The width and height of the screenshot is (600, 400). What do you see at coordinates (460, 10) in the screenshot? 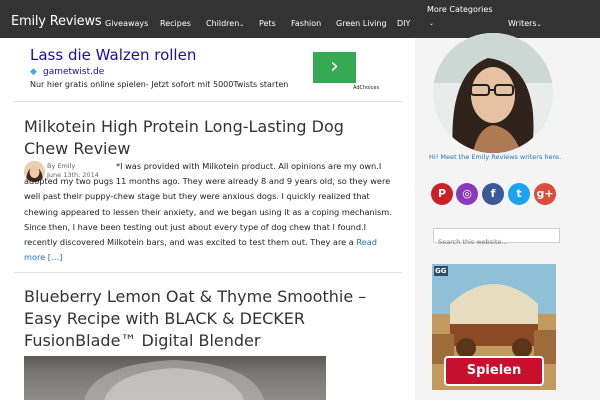
I see `nav-more-categories: More Categories` at bounding box center [460, 10].